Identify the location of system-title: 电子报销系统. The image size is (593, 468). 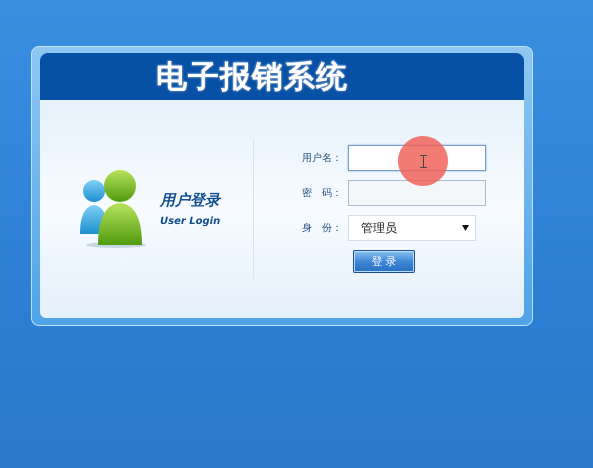
(252, 77).